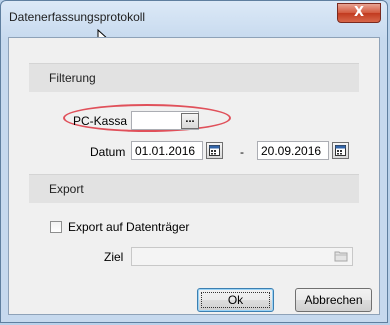  I want to click on title-bar: Datenerfassungsprotokoll X, so click(194, 16).